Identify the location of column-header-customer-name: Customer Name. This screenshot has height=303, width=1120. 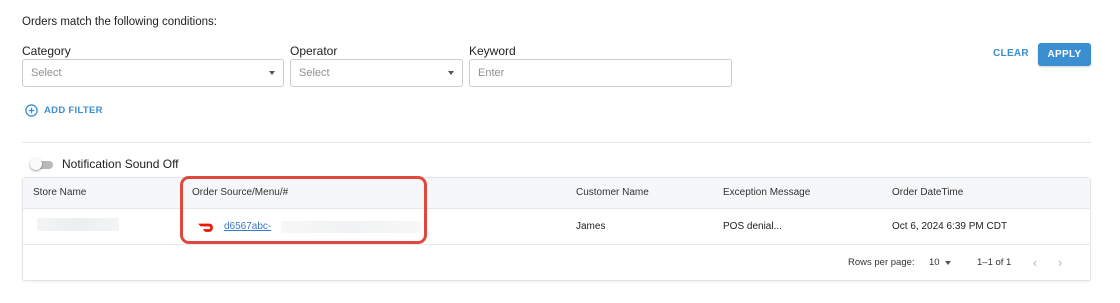
(612, 192).